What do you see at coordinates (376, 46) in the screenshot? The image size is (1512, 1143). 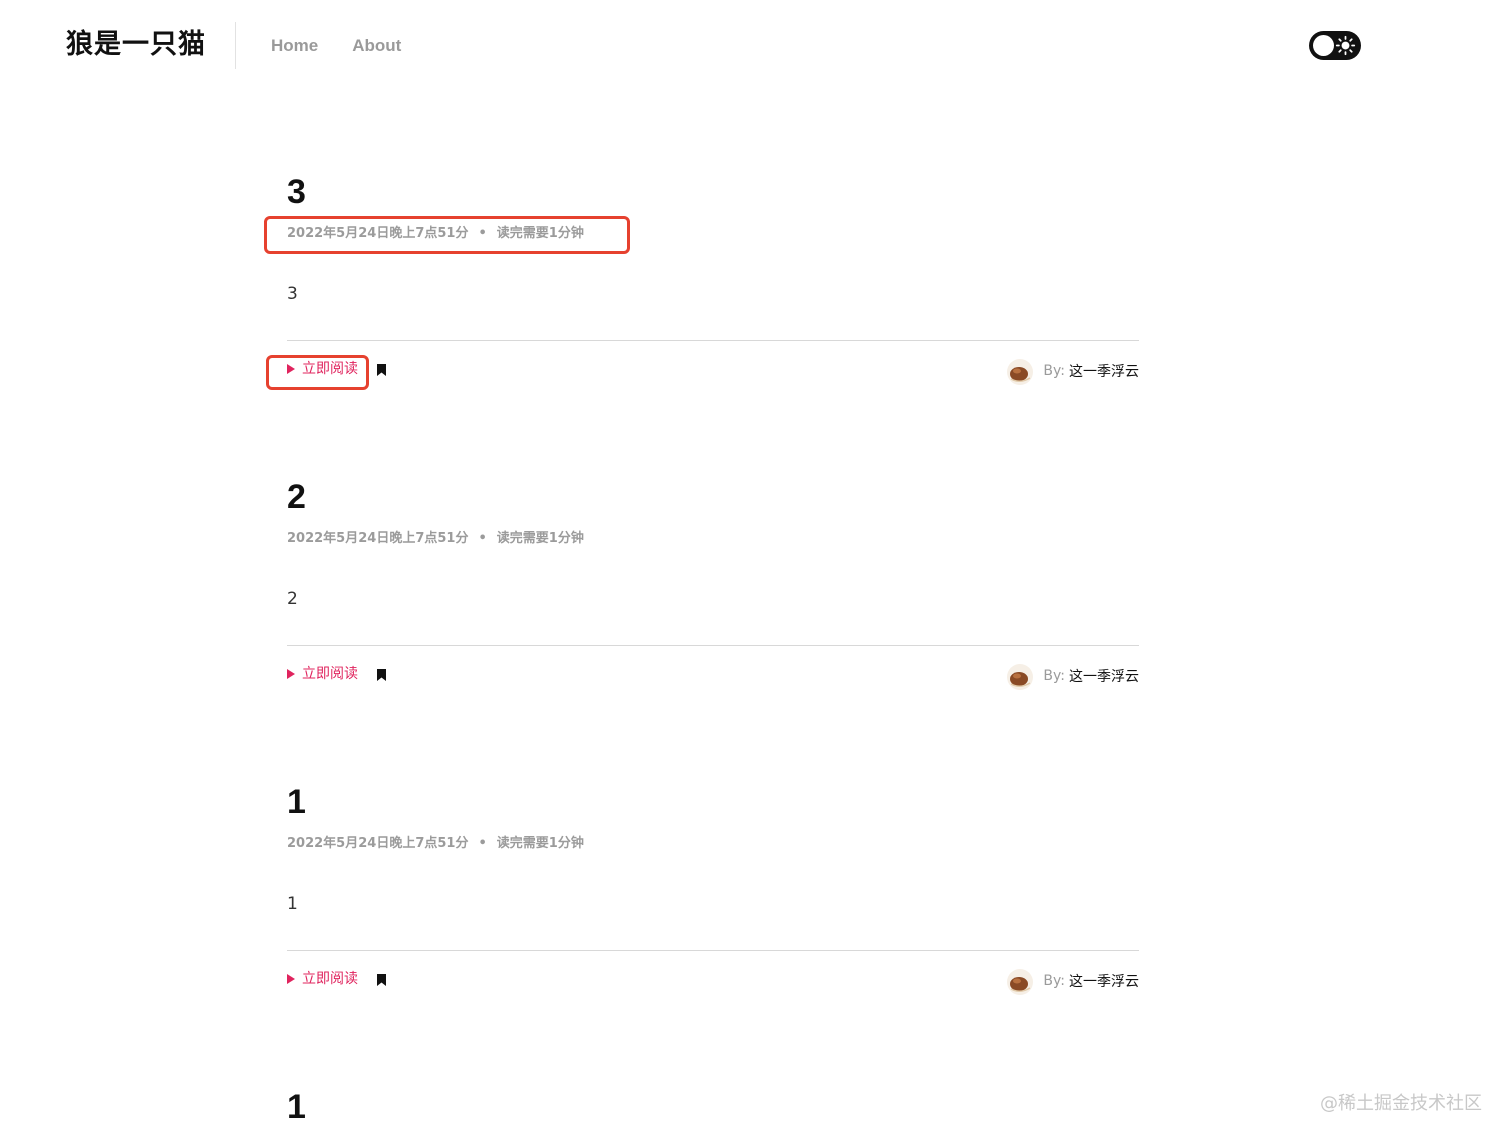 I see `nav-about-link: About` at bounding box center [376, 46].